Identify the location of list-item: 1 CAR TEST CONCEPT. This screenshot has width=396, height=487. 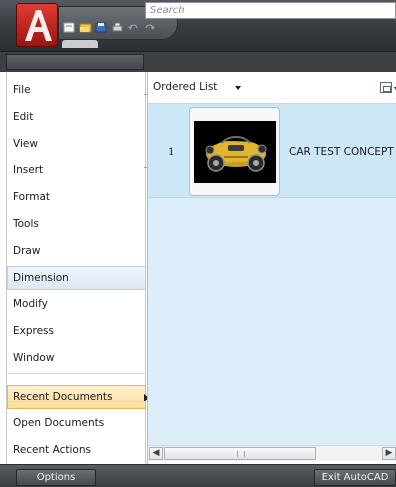
(272, 150).